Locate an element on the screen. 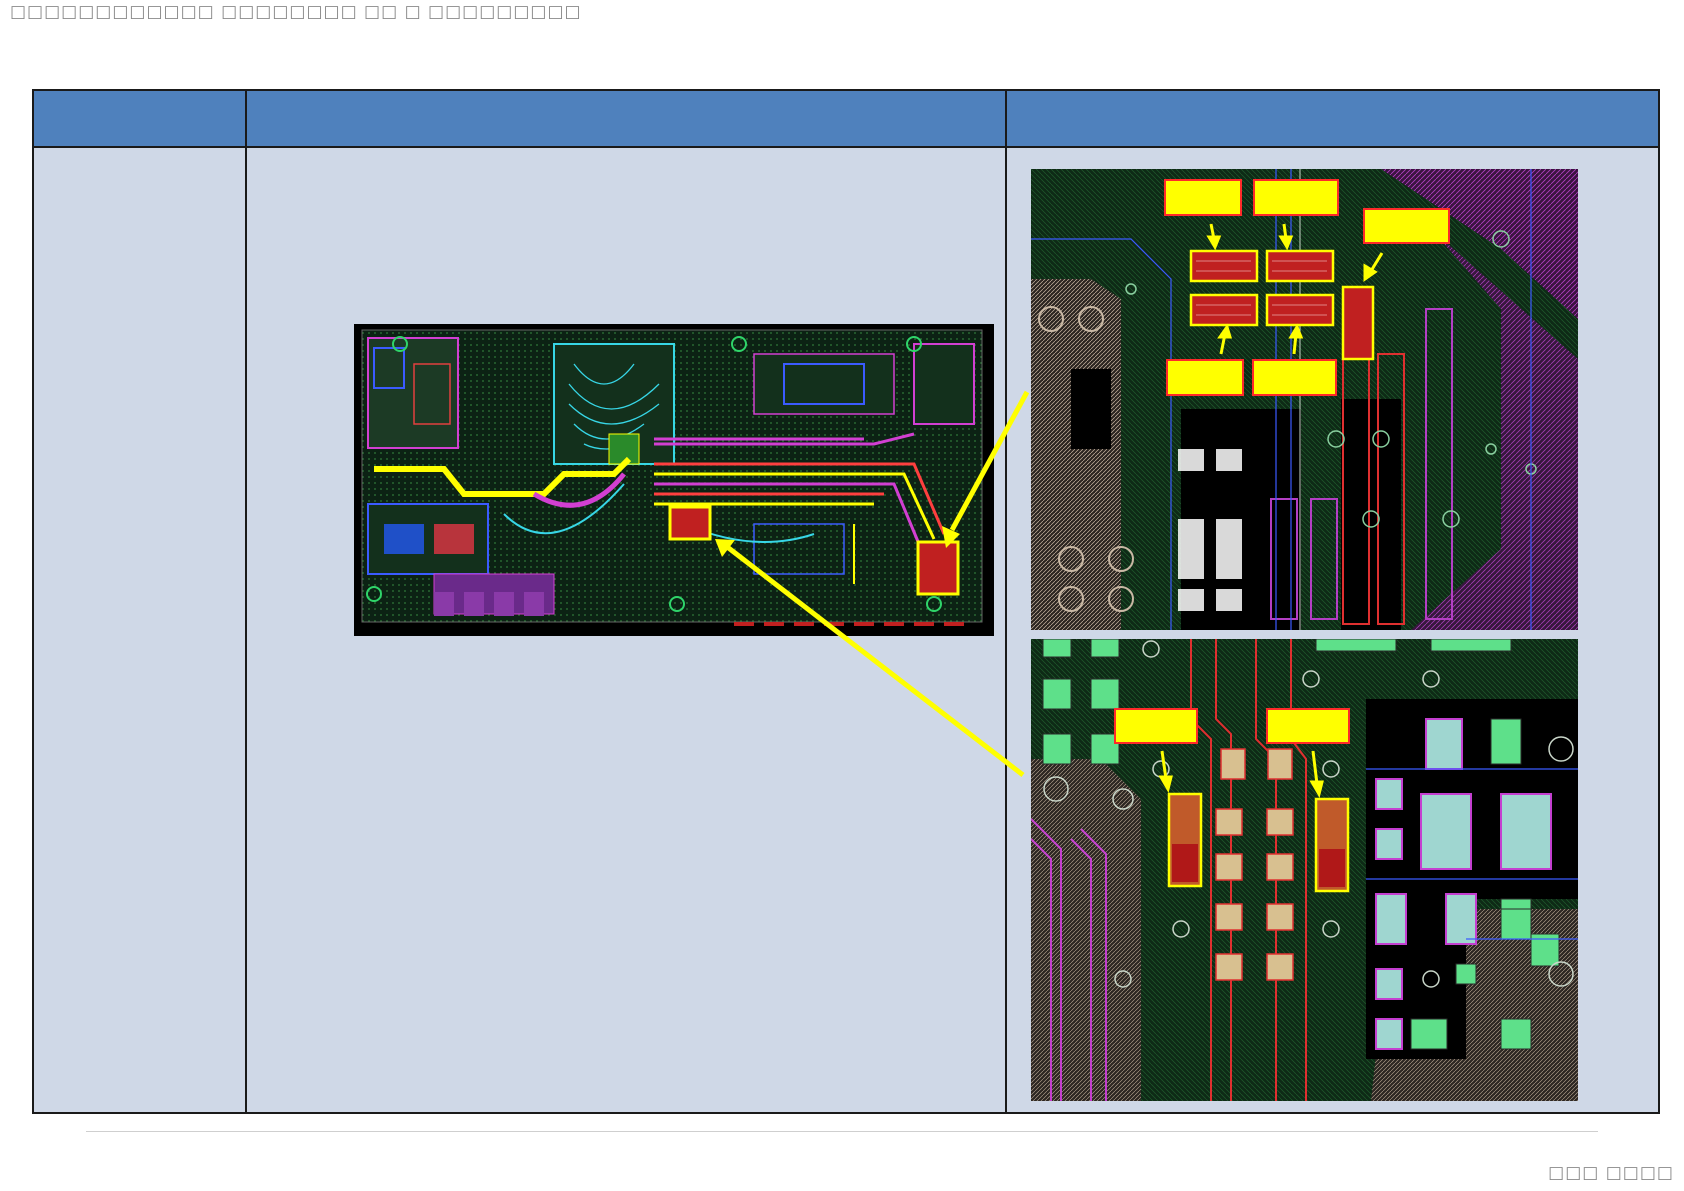 This screenshot has height=1191, width=1684. pcb-zoom-top-image is located at coordinates (1304, 399).